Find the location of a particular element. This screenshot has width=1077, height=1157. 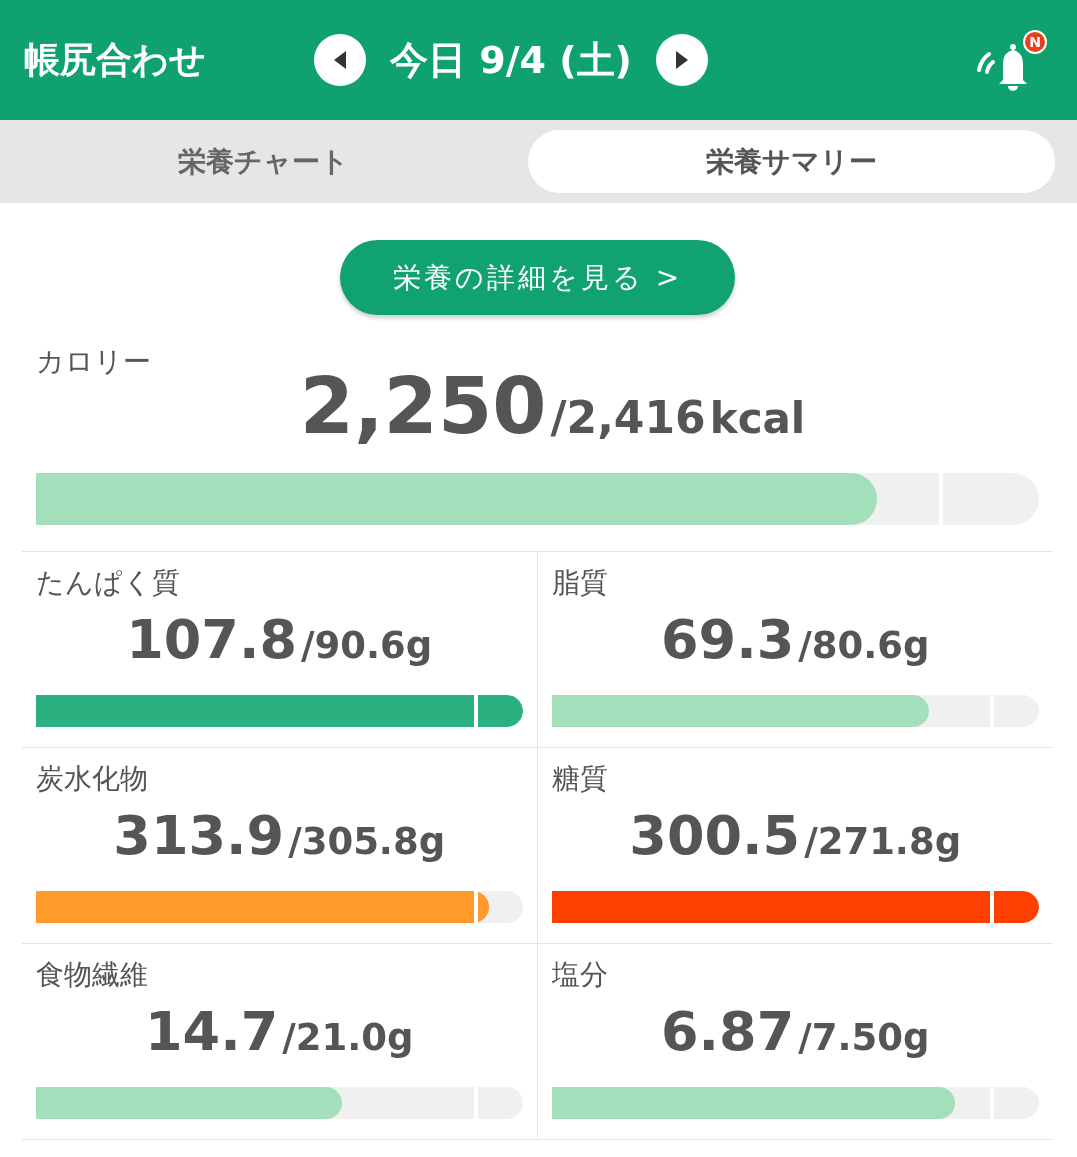

calorie-label: カロリー is located at coordinates (94, 362).